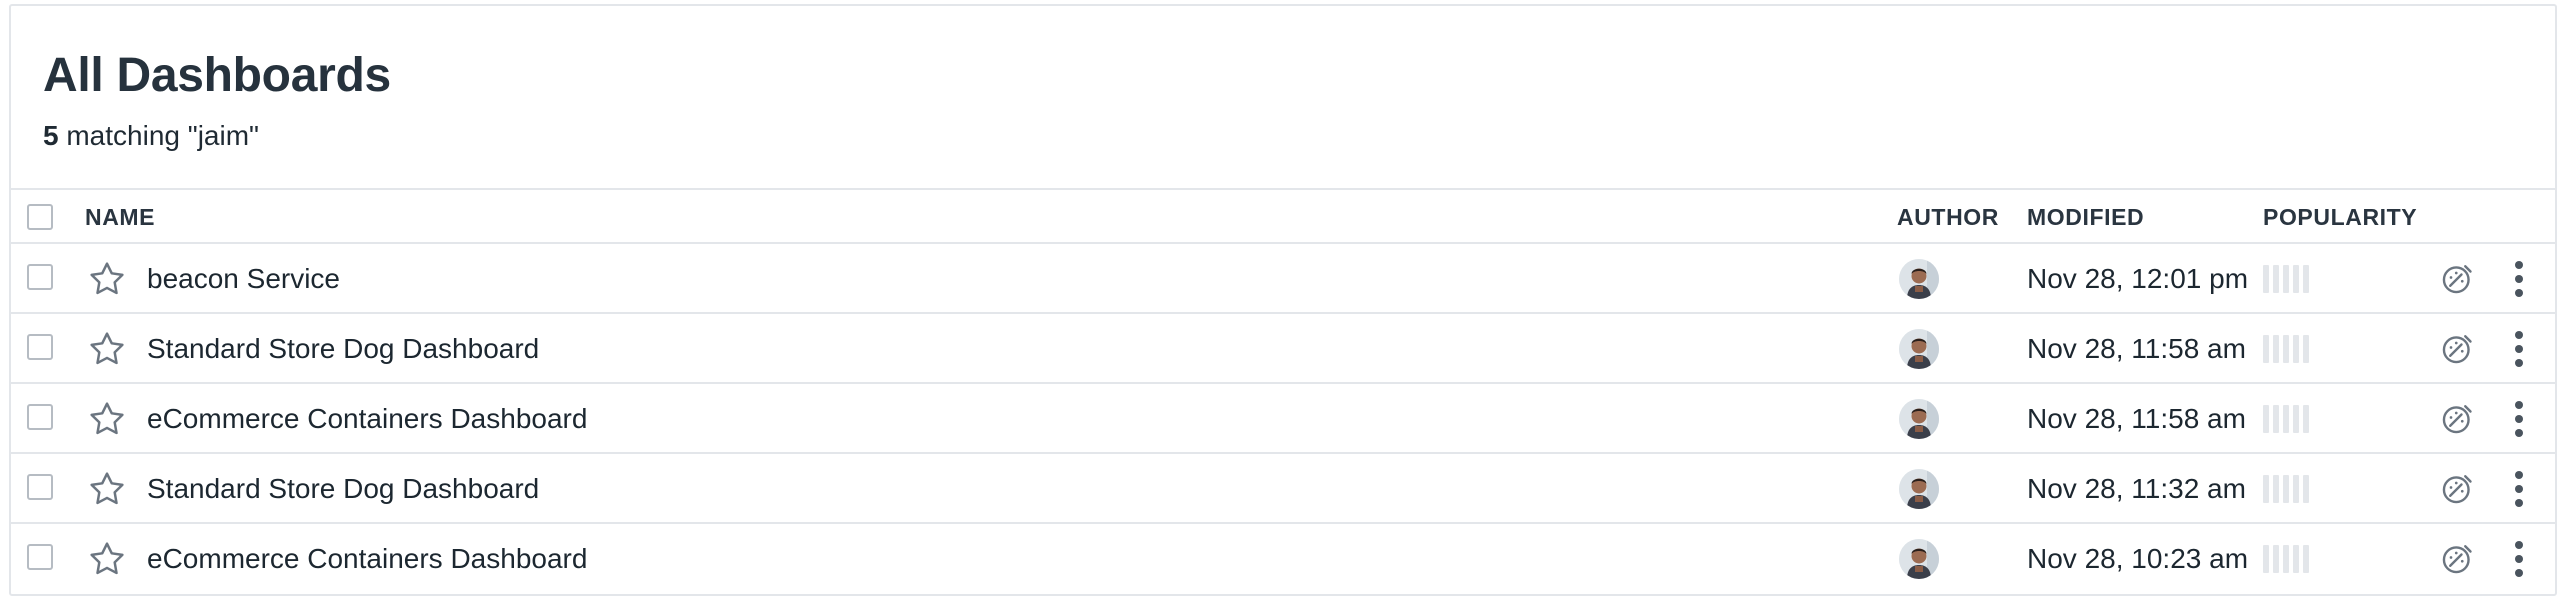 Image resolution: width=2562 pixels, height=606 pixels. What do you see at coordinates (40, 217) in the screenshot?
I see `select-all-checkbox` at bounding box center [40, 217].